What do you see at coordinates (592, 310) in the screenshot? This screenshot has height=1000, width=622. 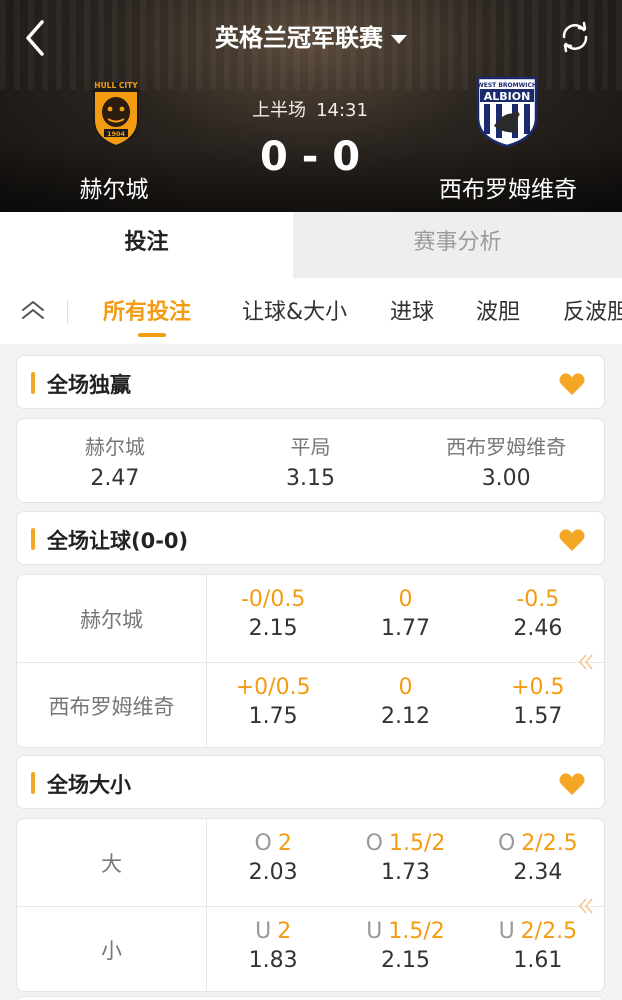 I see `subtab-anti-correct-score: 反波胆` at bounding box center [592, 310].